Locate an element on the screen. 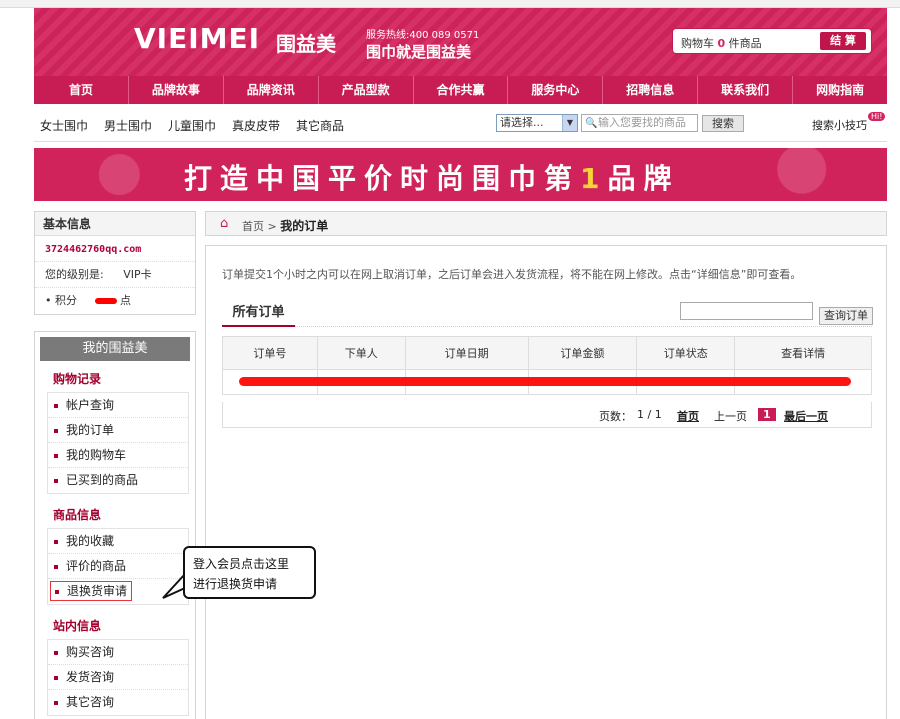  redaction-line is located at coordinates (545, 381).